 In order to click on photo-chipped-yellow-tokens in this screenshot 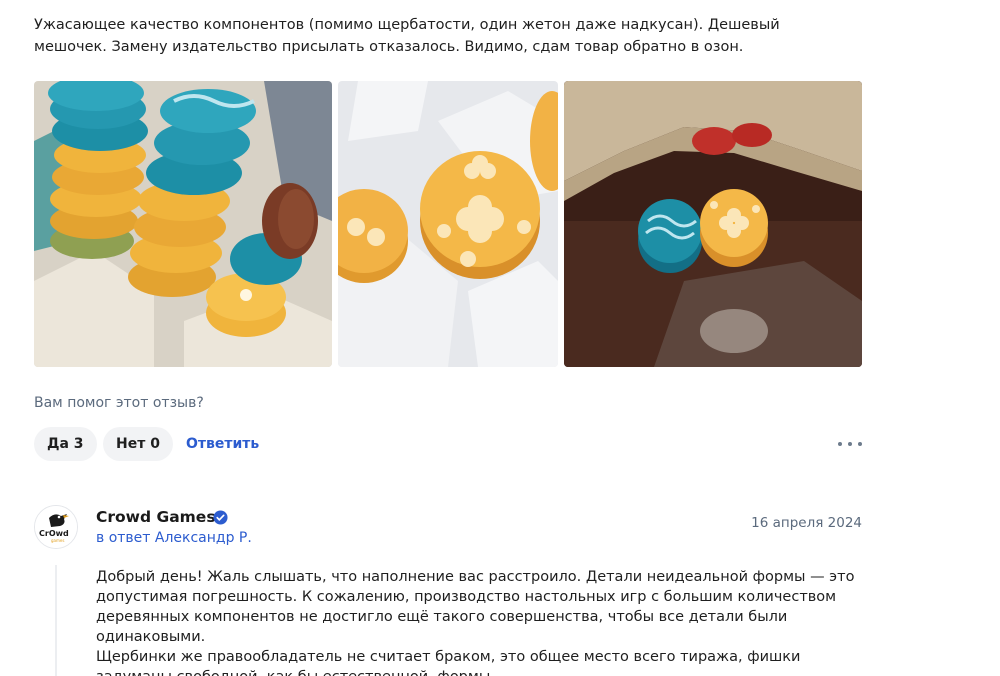, I will do `click(448, 224)`.